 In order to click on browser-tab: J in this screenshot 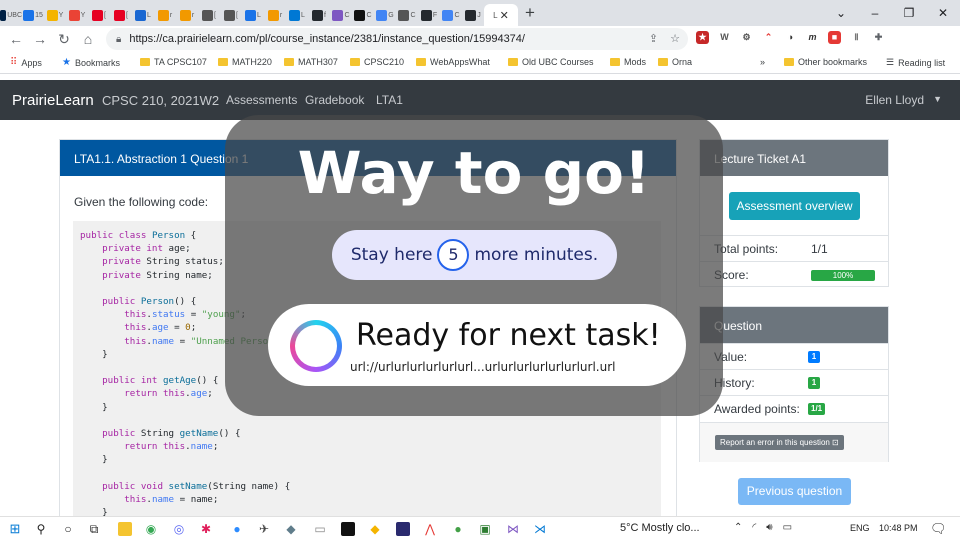, I will do `click(473, 15)`.